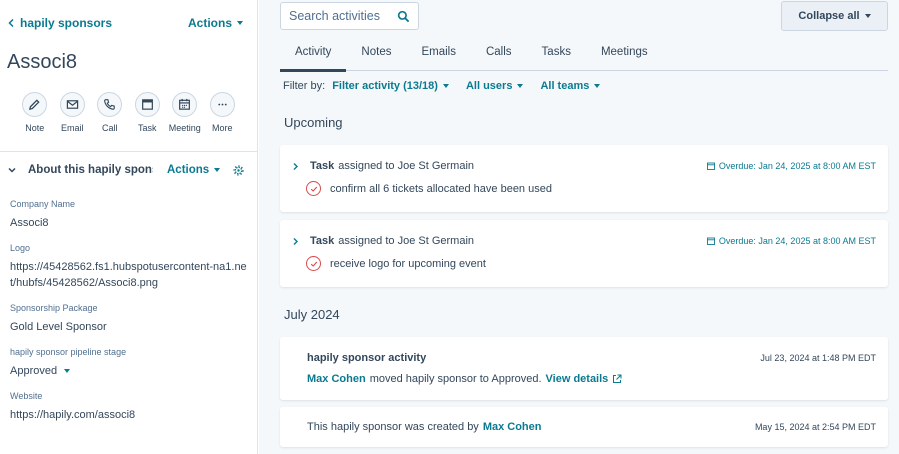  I want to click on about-section-title: About this hapily sponsor, so click(90, 170).